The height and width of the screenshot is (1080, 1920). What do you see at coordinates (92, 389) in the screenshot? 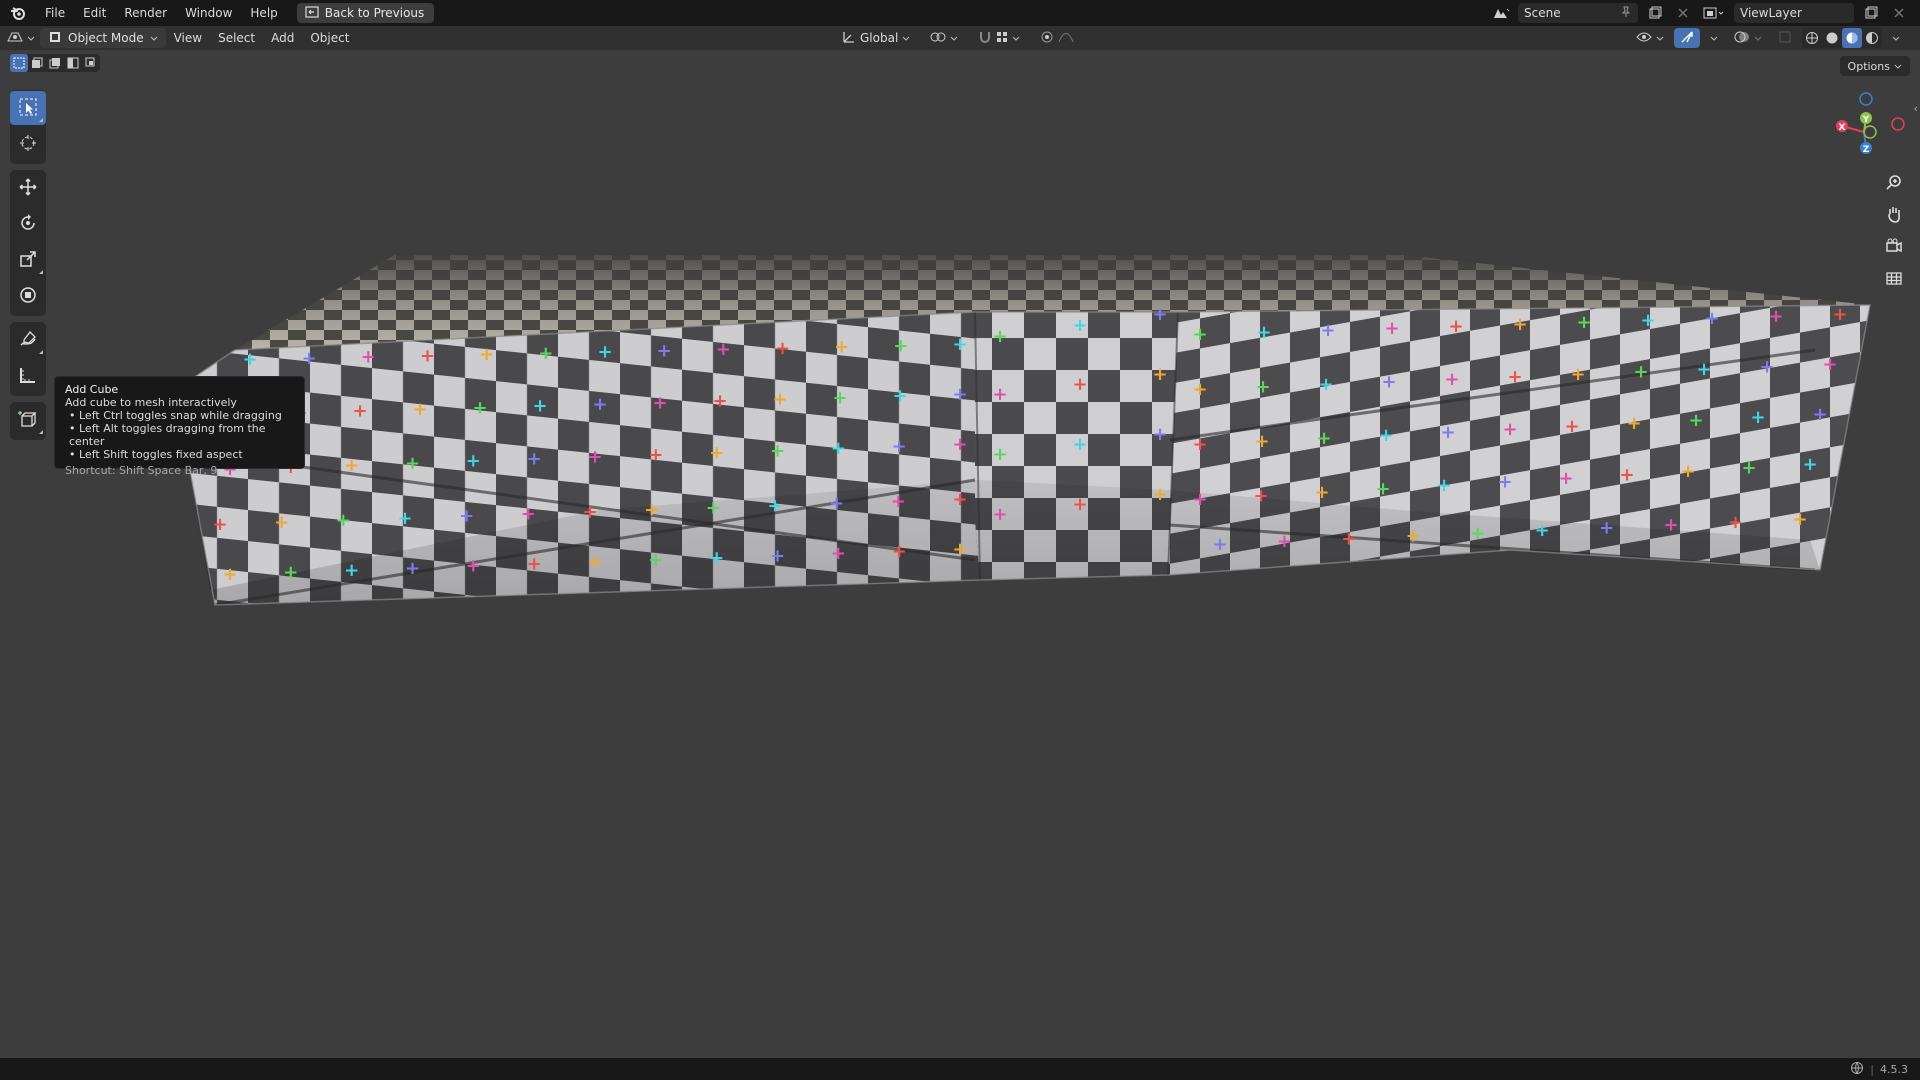
I see `tooltip-title: Add Cube` at bounding box center [92, 389].